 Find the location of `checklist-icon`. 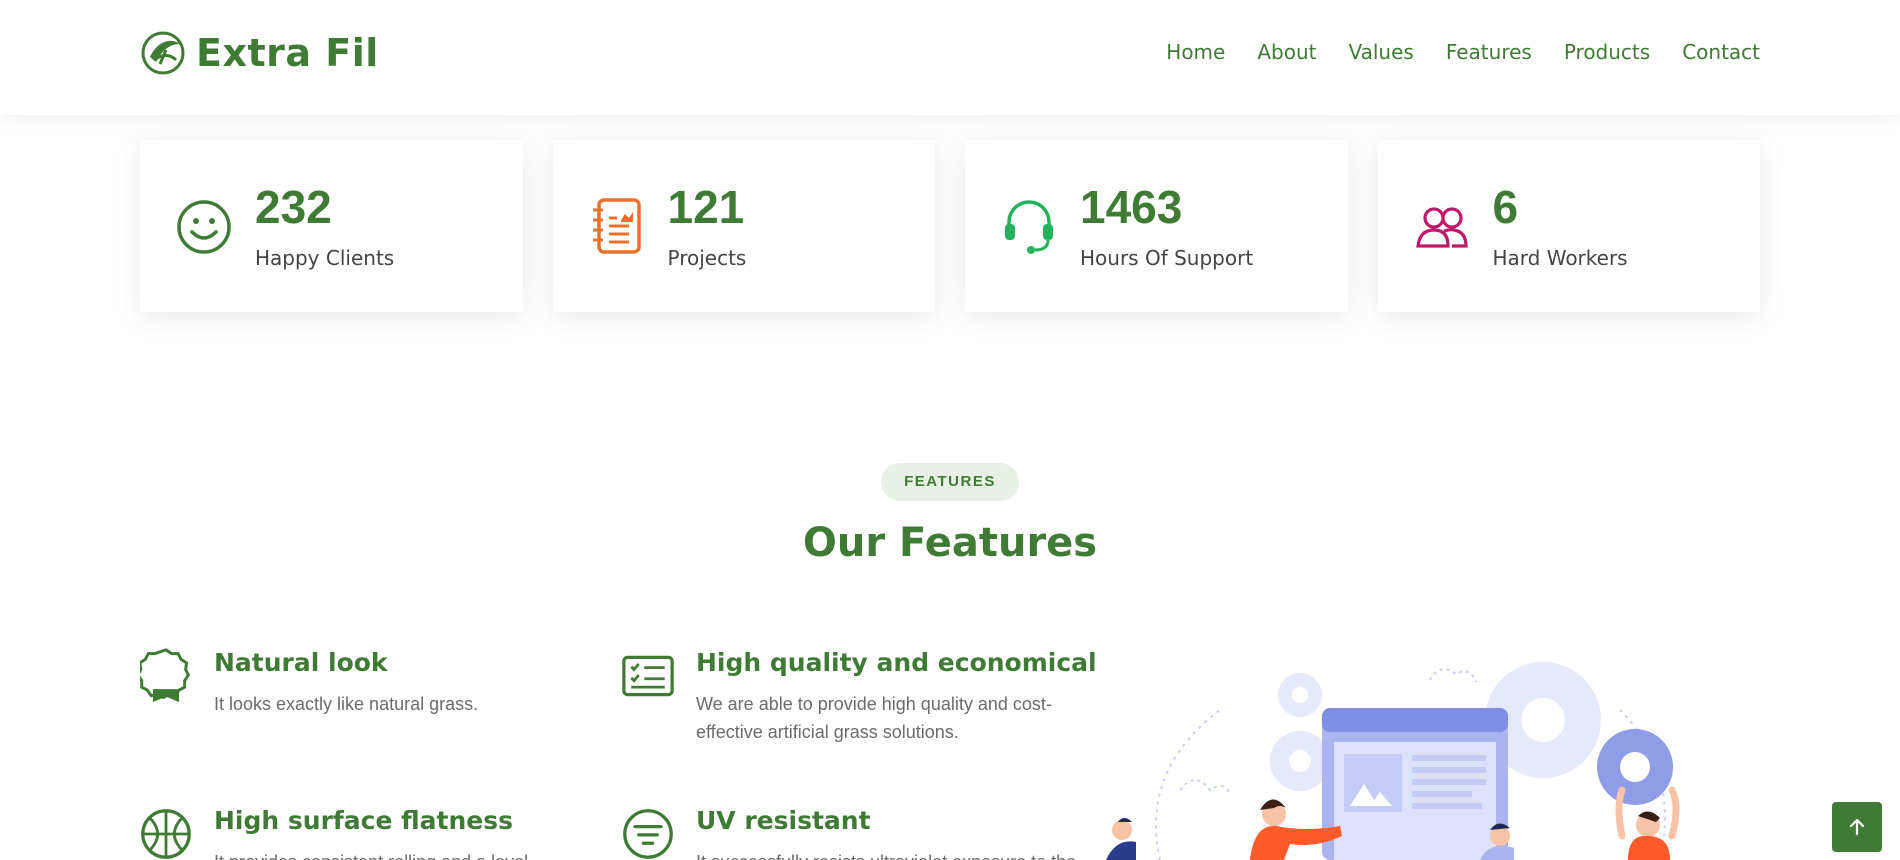

checklist-icon is located at coordinates (648, 676).